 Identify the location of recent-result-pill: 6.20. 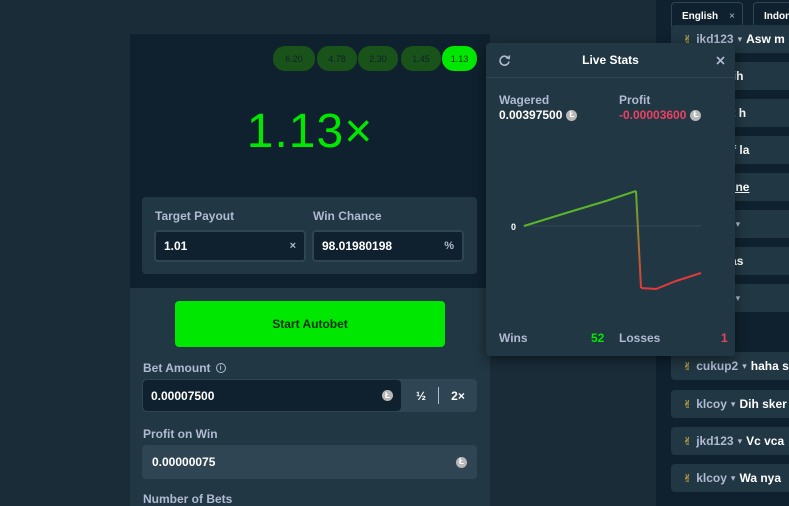
(294, 58).